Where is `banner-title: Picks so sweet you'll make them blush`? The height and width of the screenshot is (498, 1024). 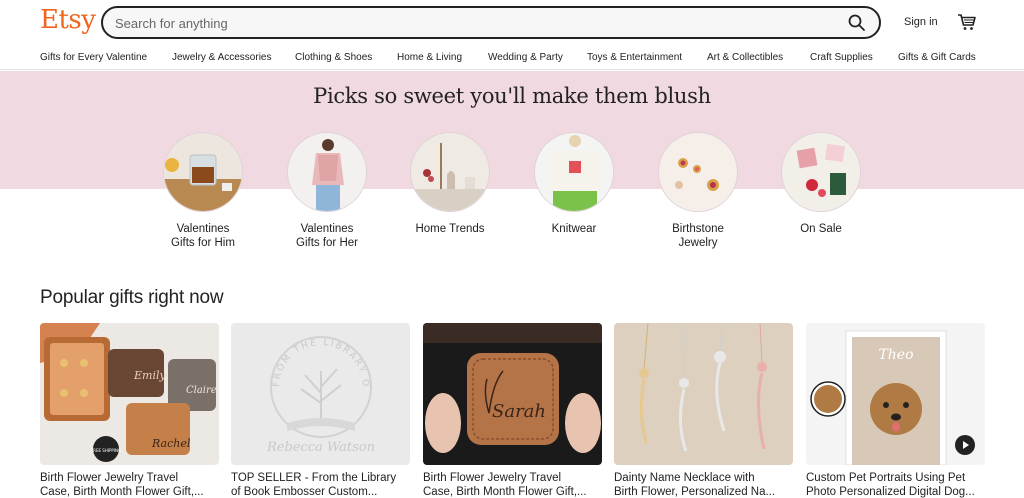
banner-title: Picks so sweet you'll make them blush is located at coordinates (512, 96).